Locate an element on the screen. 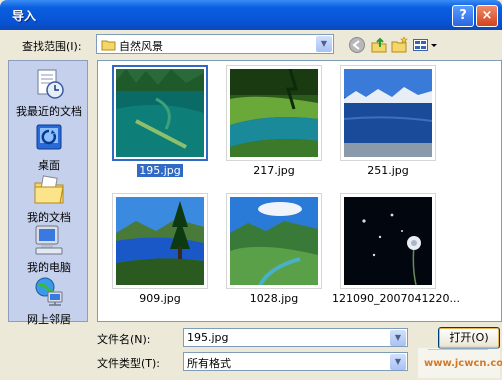 The width and height of the screenshot is (502, 380). close-button: × is located at coordinates (487, 16).